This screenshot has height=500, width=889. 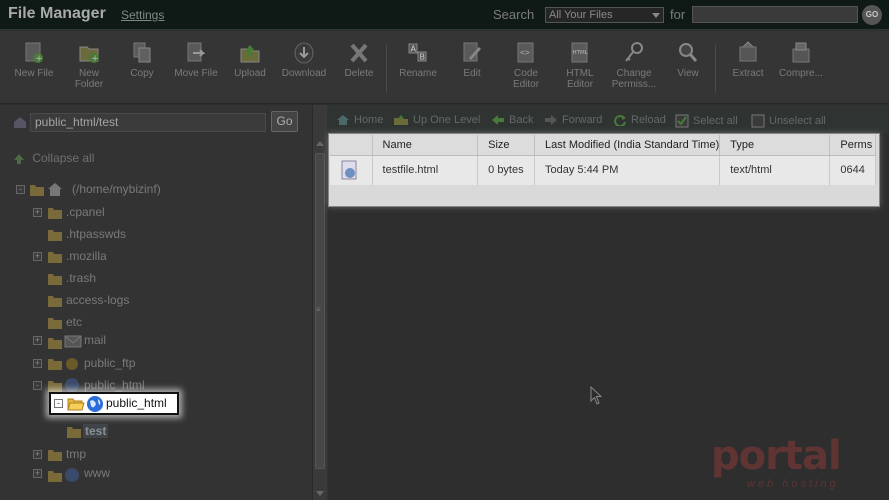 What do you see at coordinates (304, 73) in the screenshot?
I see `download-label: Download` at bounding box center [304, 73].